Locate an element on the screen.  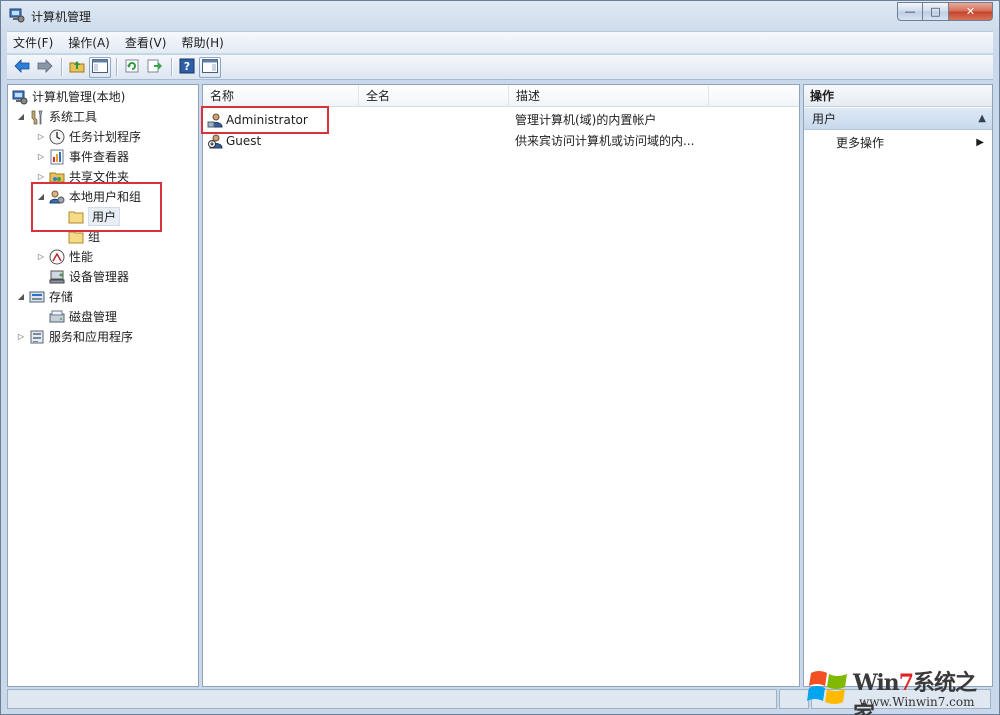
tree-item-label: 任务计划程序 is located at coordinates (105, 137).